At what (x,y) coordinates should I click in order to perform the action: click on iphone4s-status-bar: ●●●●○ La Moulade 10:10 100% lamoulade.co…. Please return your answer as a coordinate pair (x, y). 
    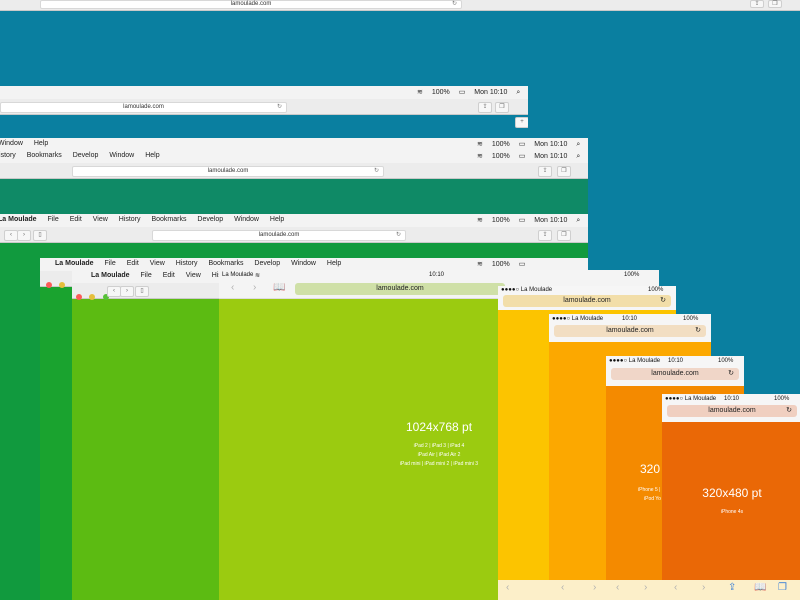
    Looking at the image, I should click on (731, 408).